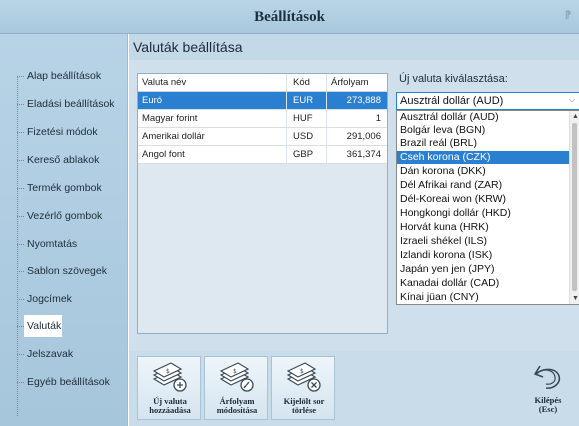 The width and height of the screenshot is (579, 426). What do you see at coordinates (363, 154) in the screenshot?
I see `cell-rate: 361,374` at bounding box center [363, 154].